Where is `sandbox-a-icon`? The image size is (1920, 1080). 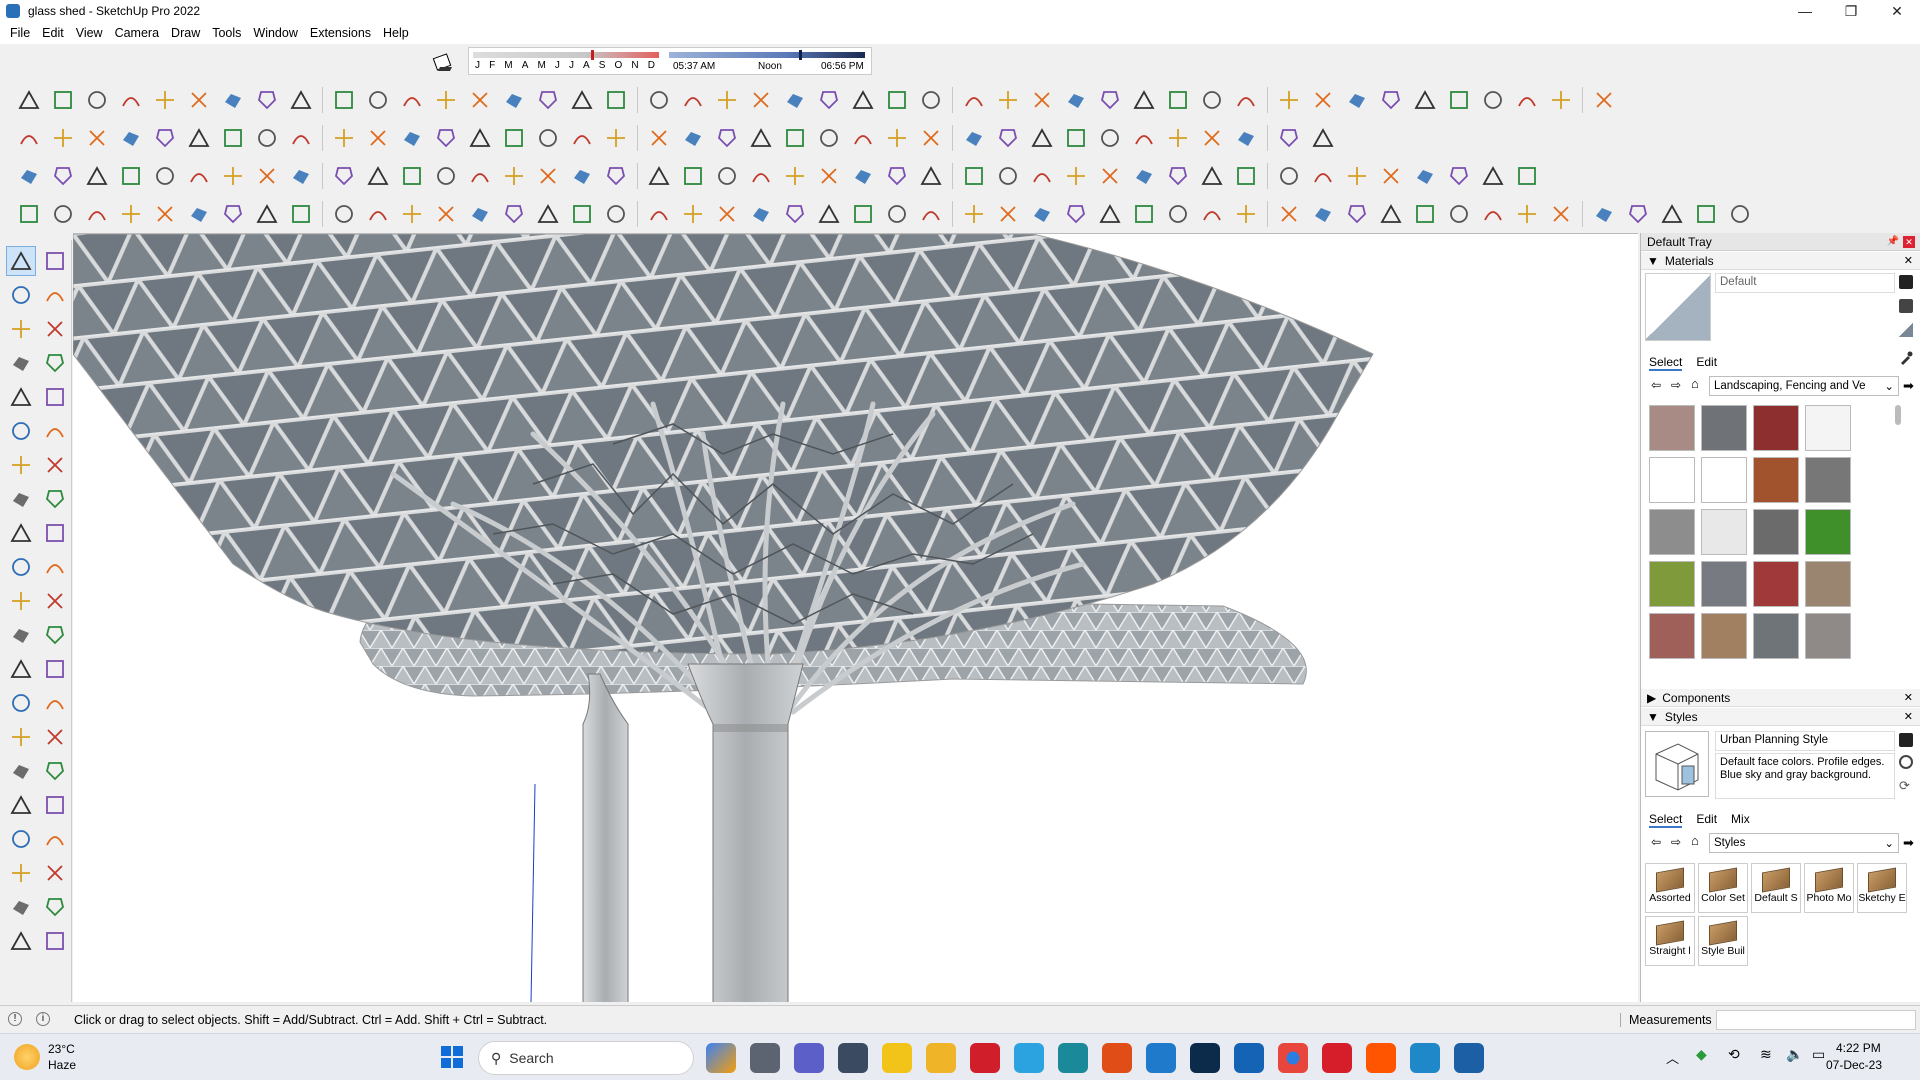
sandbox-a-icon is located at coordinates (55, 907).